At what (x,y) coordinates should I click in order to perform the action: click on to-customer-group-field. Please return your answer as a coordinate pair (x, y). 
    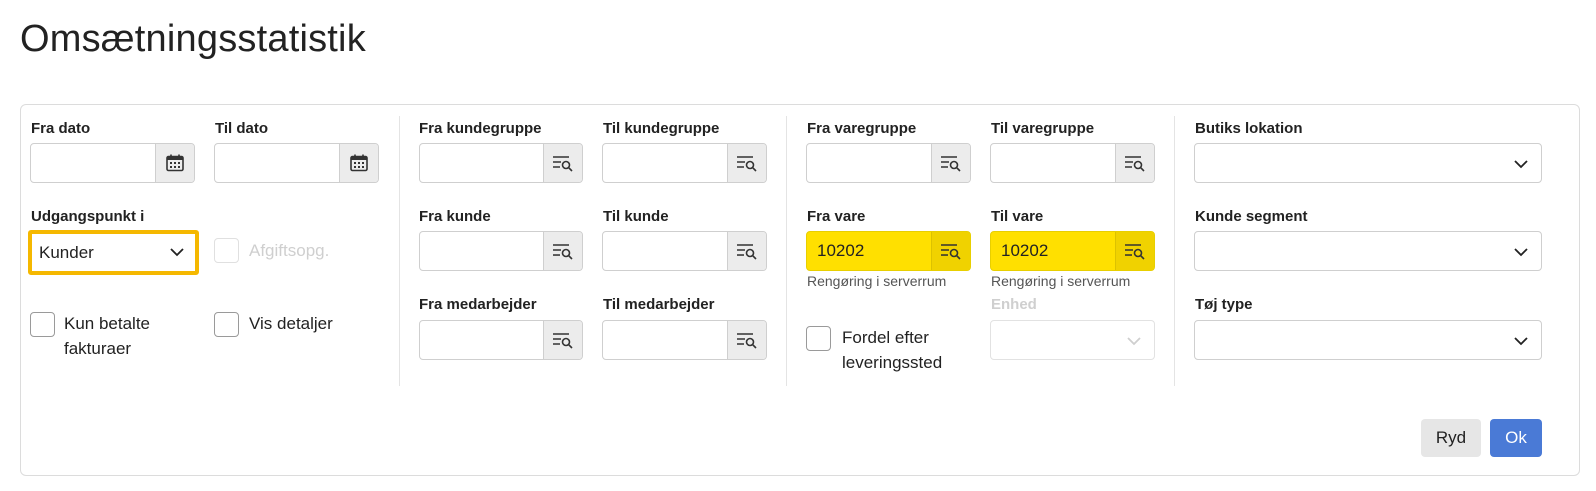
    Looking at the image, I should click on (684, 163).